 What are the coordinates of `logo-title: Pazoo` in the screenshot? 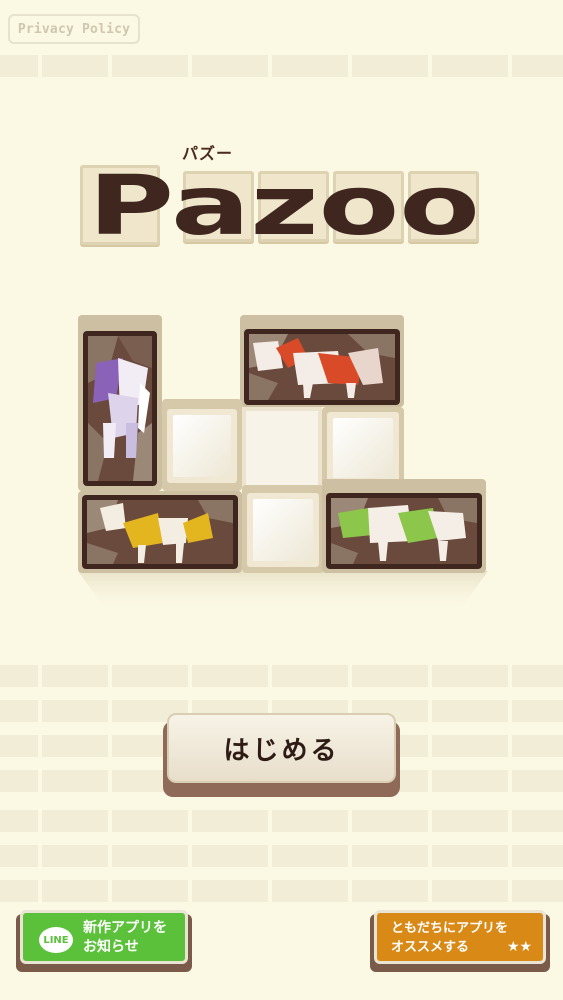 It's located at (284, 204).